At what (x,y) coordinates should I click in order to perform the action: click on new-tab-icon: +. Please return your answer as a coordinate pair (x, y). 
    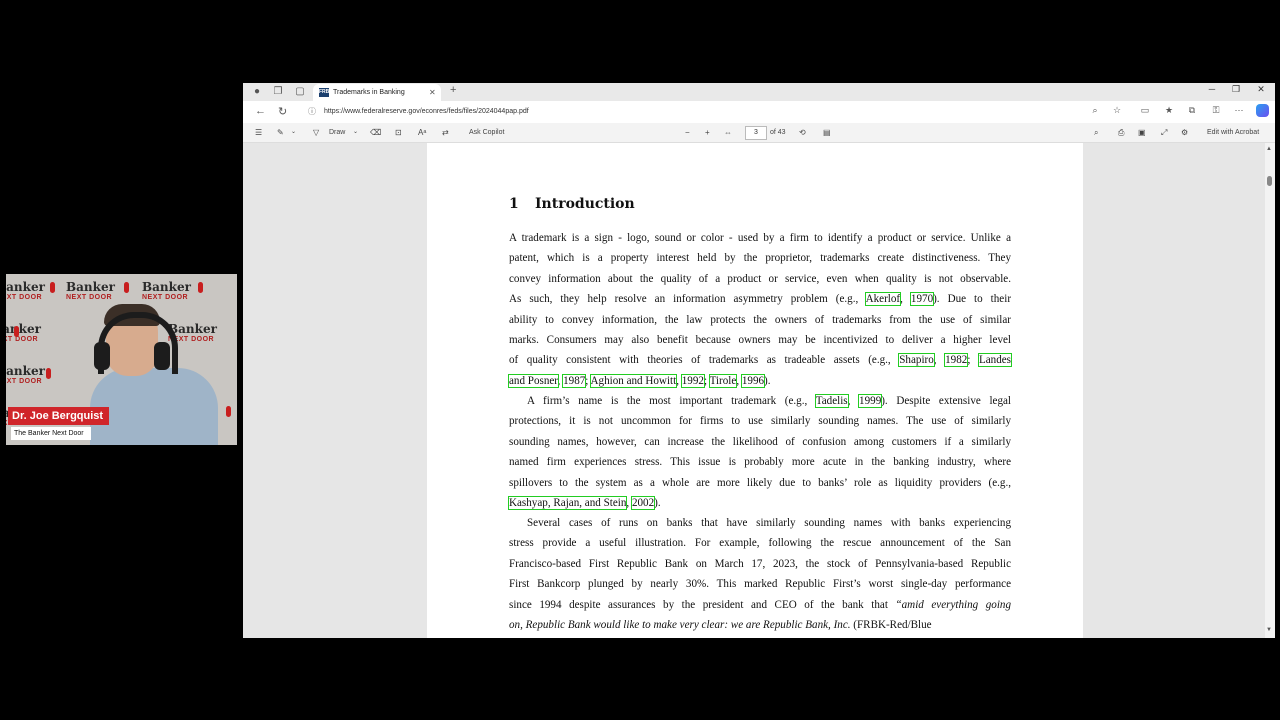
    Looking at the image, I should click on (453, 90).